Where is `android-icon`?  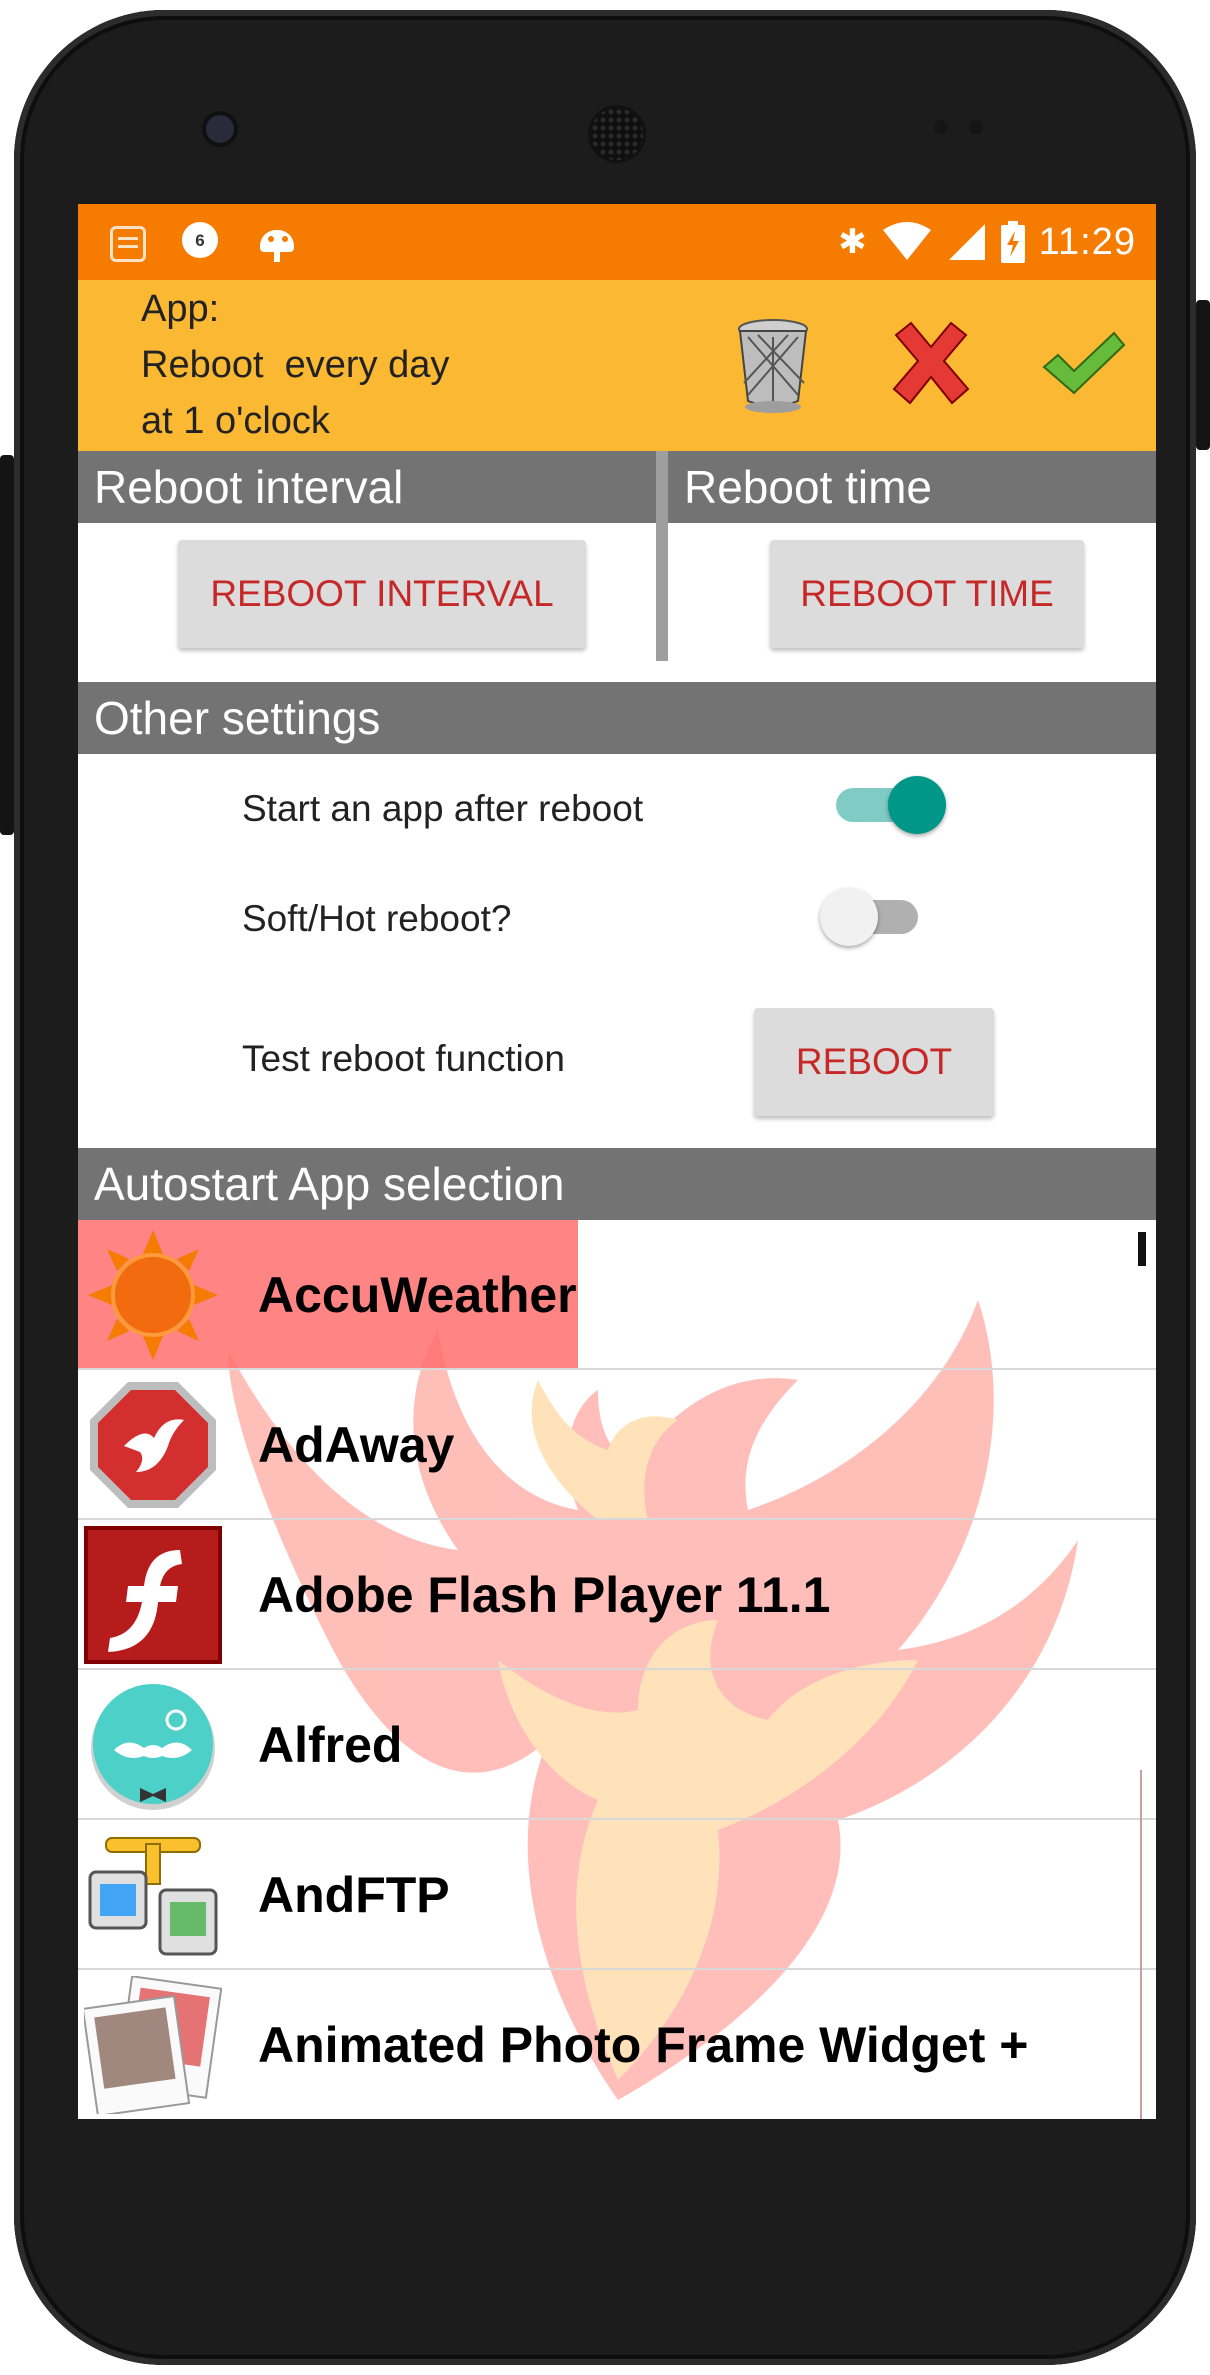 android-icon is located at coordinates (278, 242).